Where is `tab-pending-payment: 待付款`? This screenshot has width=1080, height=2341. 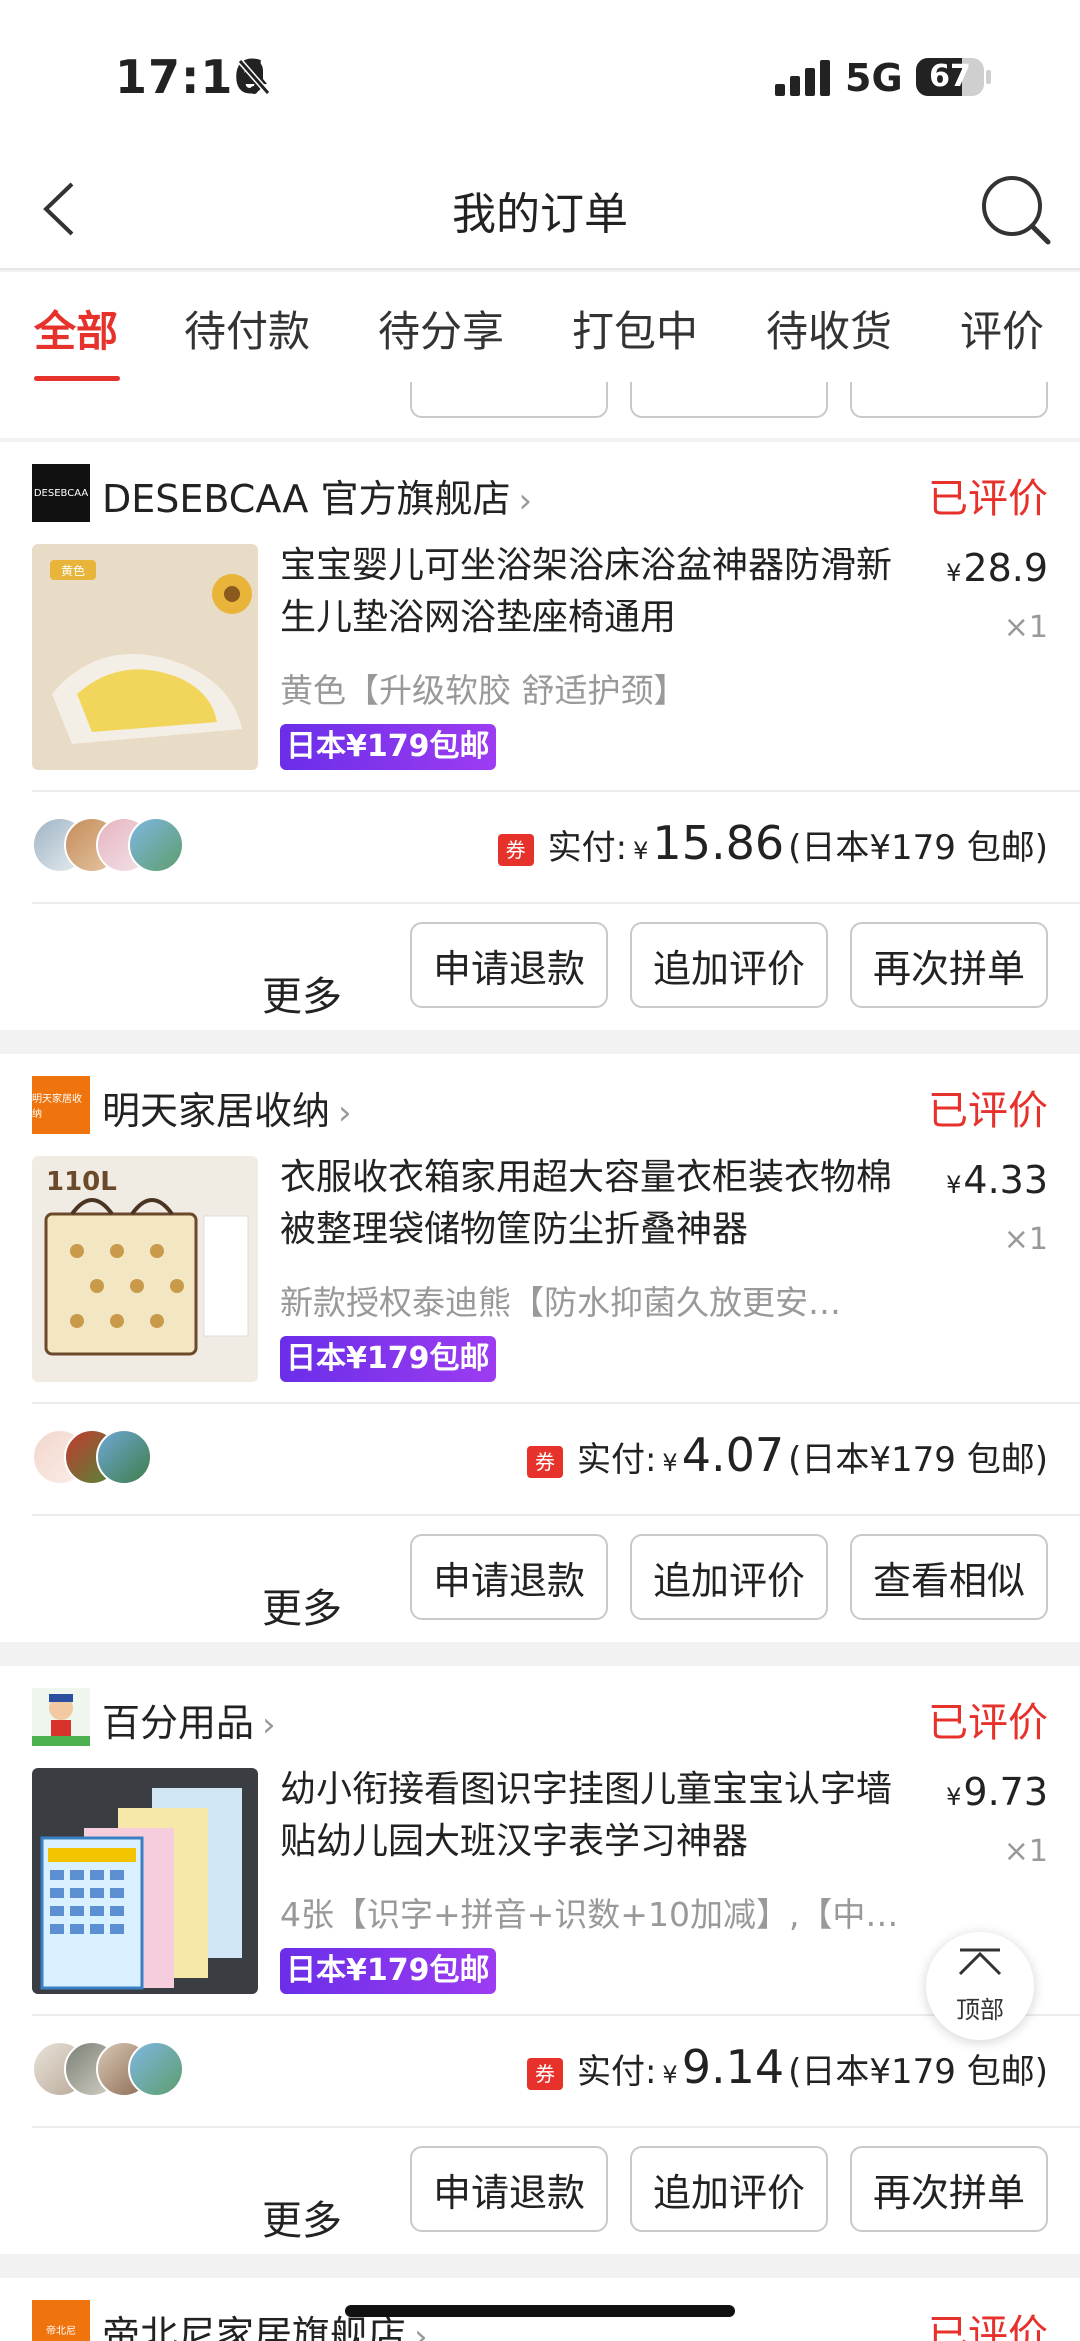 tab-pending-payment: 待付款 is located at coordinates (247, 328).